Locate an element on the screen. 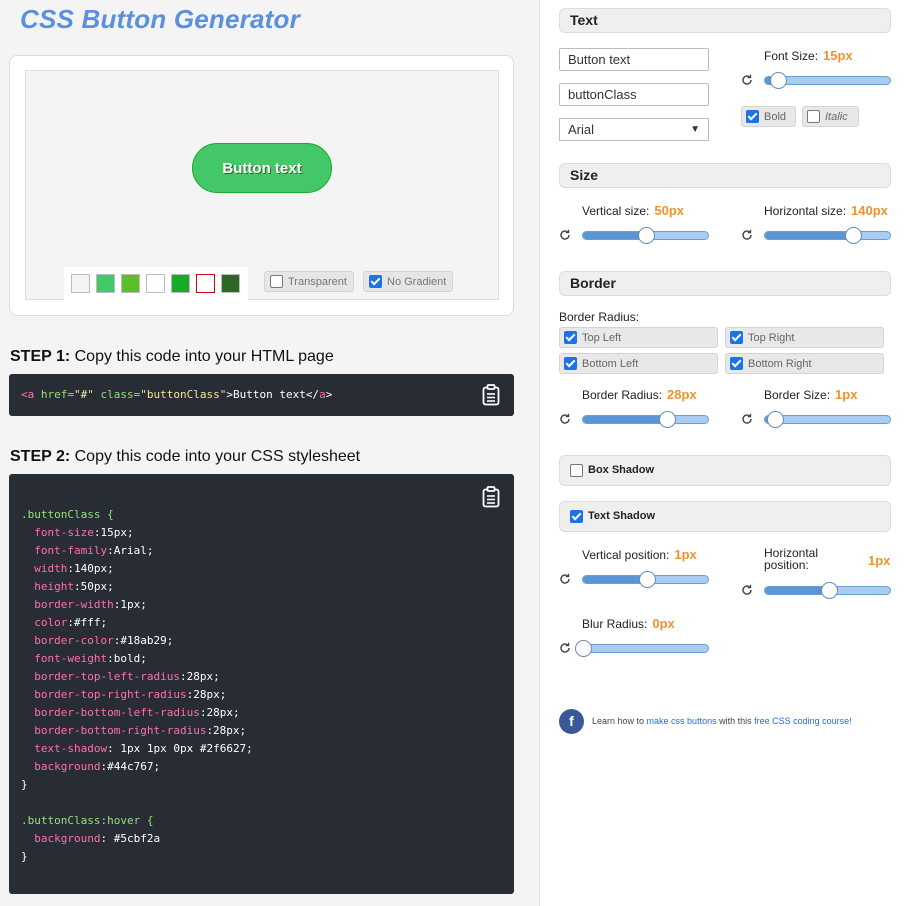 The height and width of the screenshot is (906, 917). vertical-size-label: Vertical size: 50px is located at coordinates (633, 210).